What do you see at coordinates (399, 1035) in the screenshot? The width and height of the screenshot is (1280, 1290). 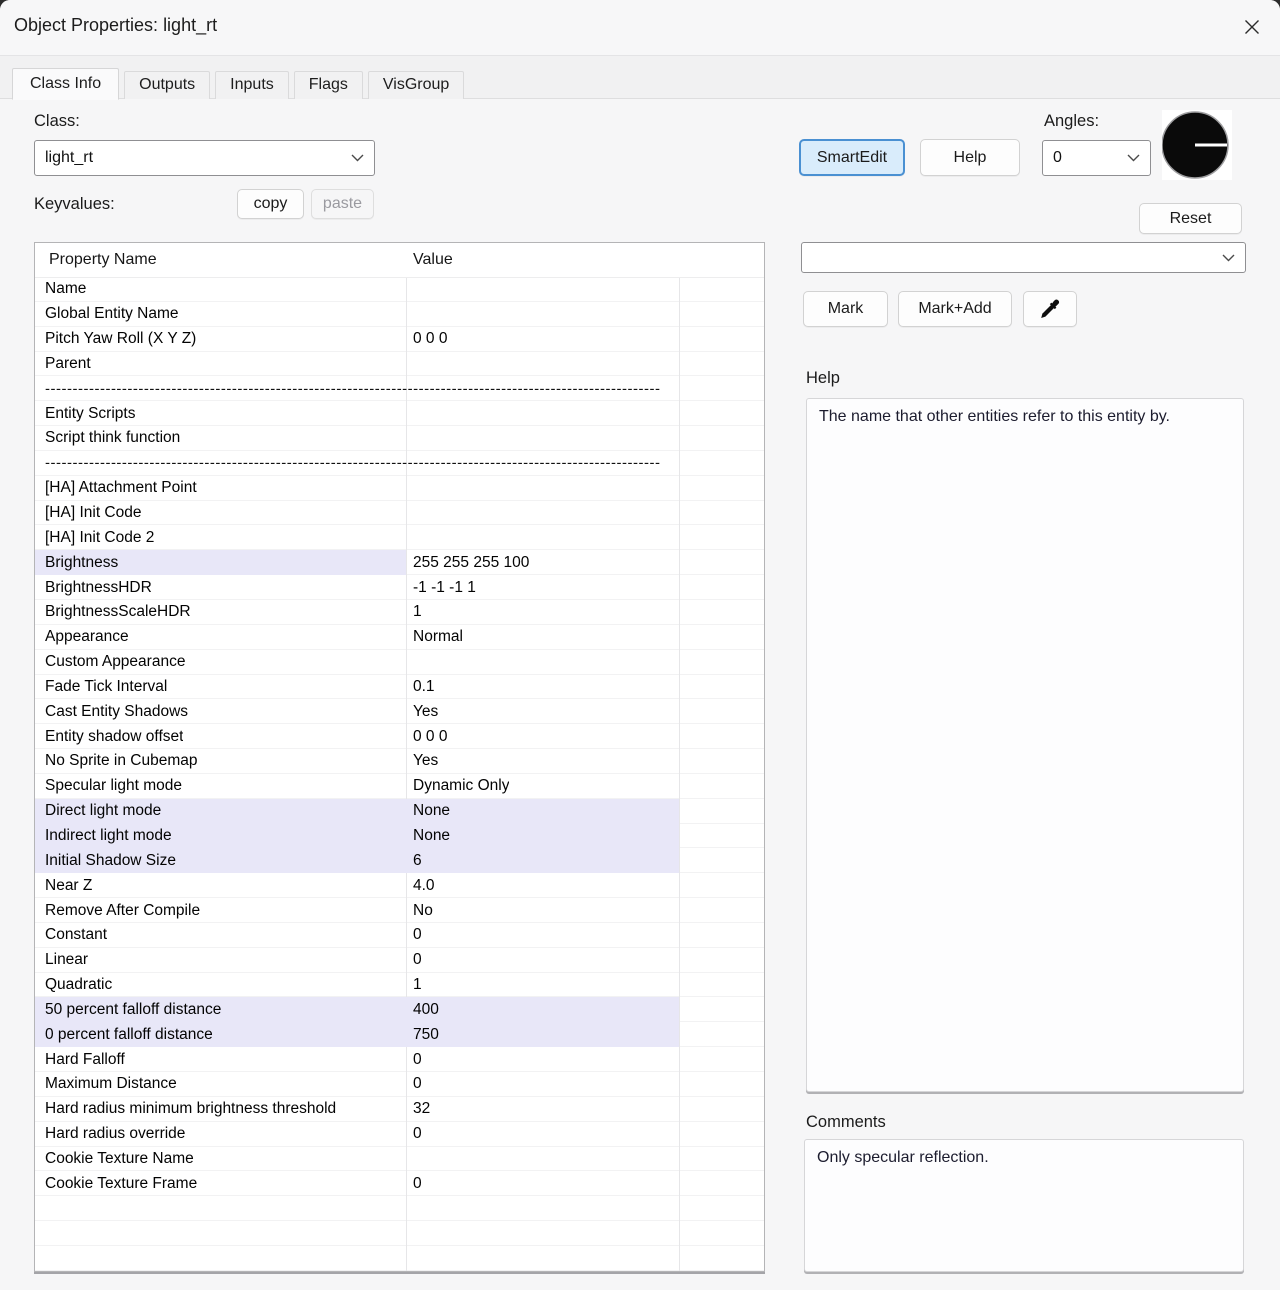 I see `table-row: 0 percent falloff distance 750` at bounding box center [399, 1035].